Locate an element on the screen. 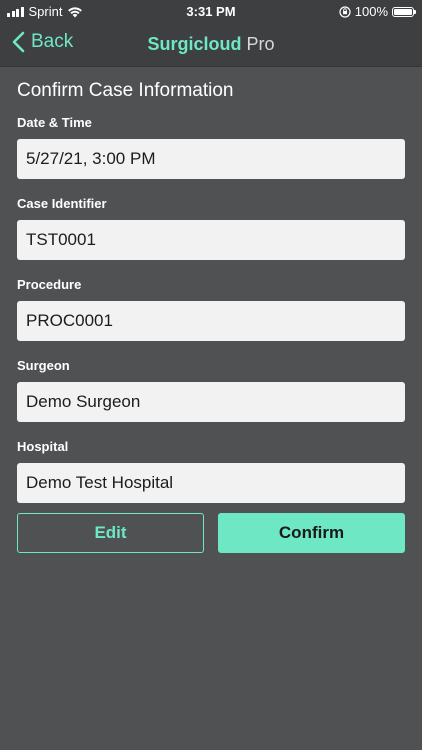  status-right: 100% is located at coordinates (377, 11).